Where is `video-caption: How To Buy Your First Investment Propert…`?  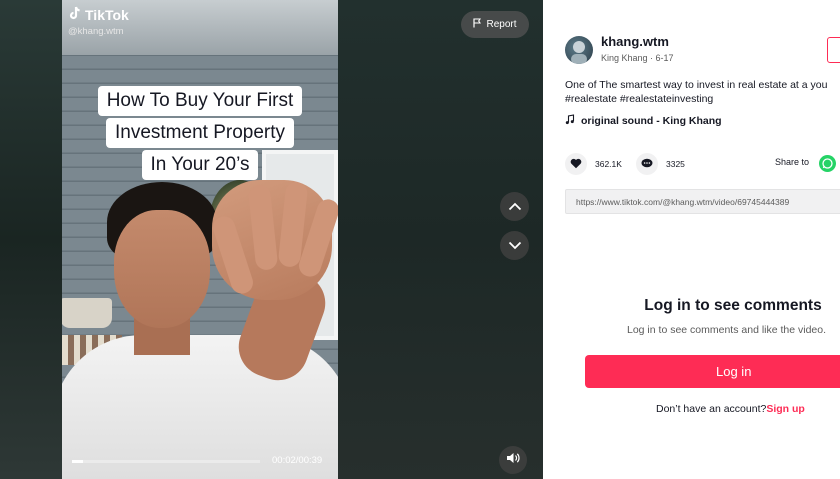
video-caption: How To Buy Your First Investment Propert… is located at coordinates (200, 133).